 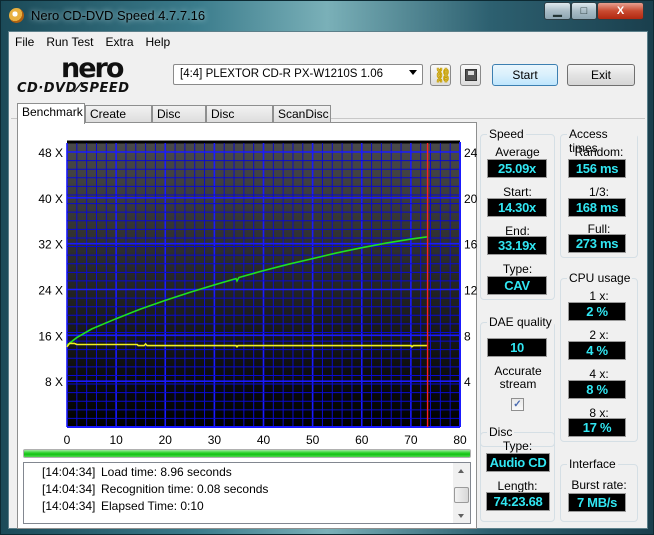 I want to click on drive-select: [4:4] PLEXTOR CD-R PX-W1210S 1.06, so click(x=298, y=74).